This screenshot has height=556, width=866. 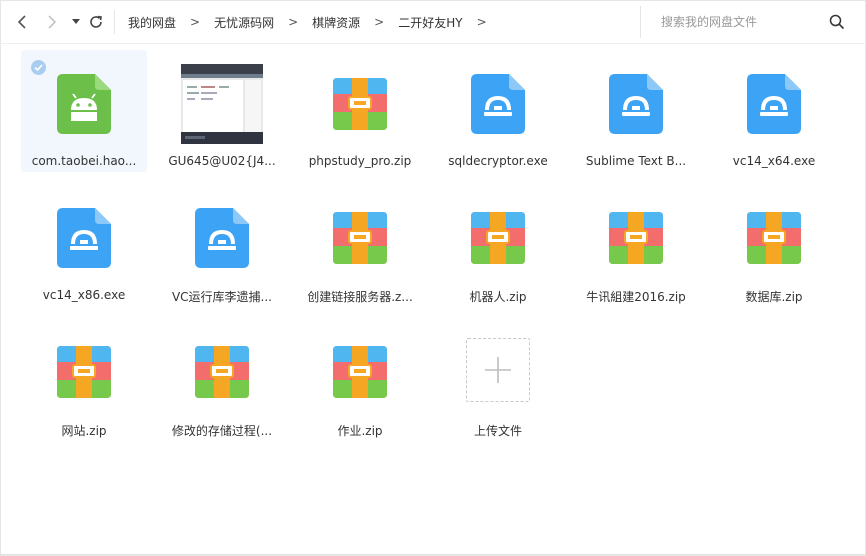 I want to click on breadcrumb-item: 棋牌资源, so click(x=336, y=22).